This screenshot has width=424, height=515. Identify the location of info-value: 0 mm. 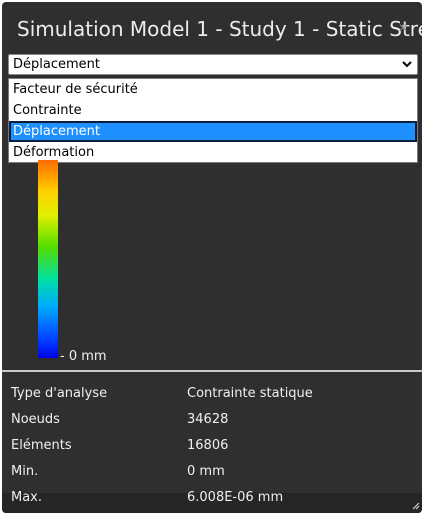
(206, 471).